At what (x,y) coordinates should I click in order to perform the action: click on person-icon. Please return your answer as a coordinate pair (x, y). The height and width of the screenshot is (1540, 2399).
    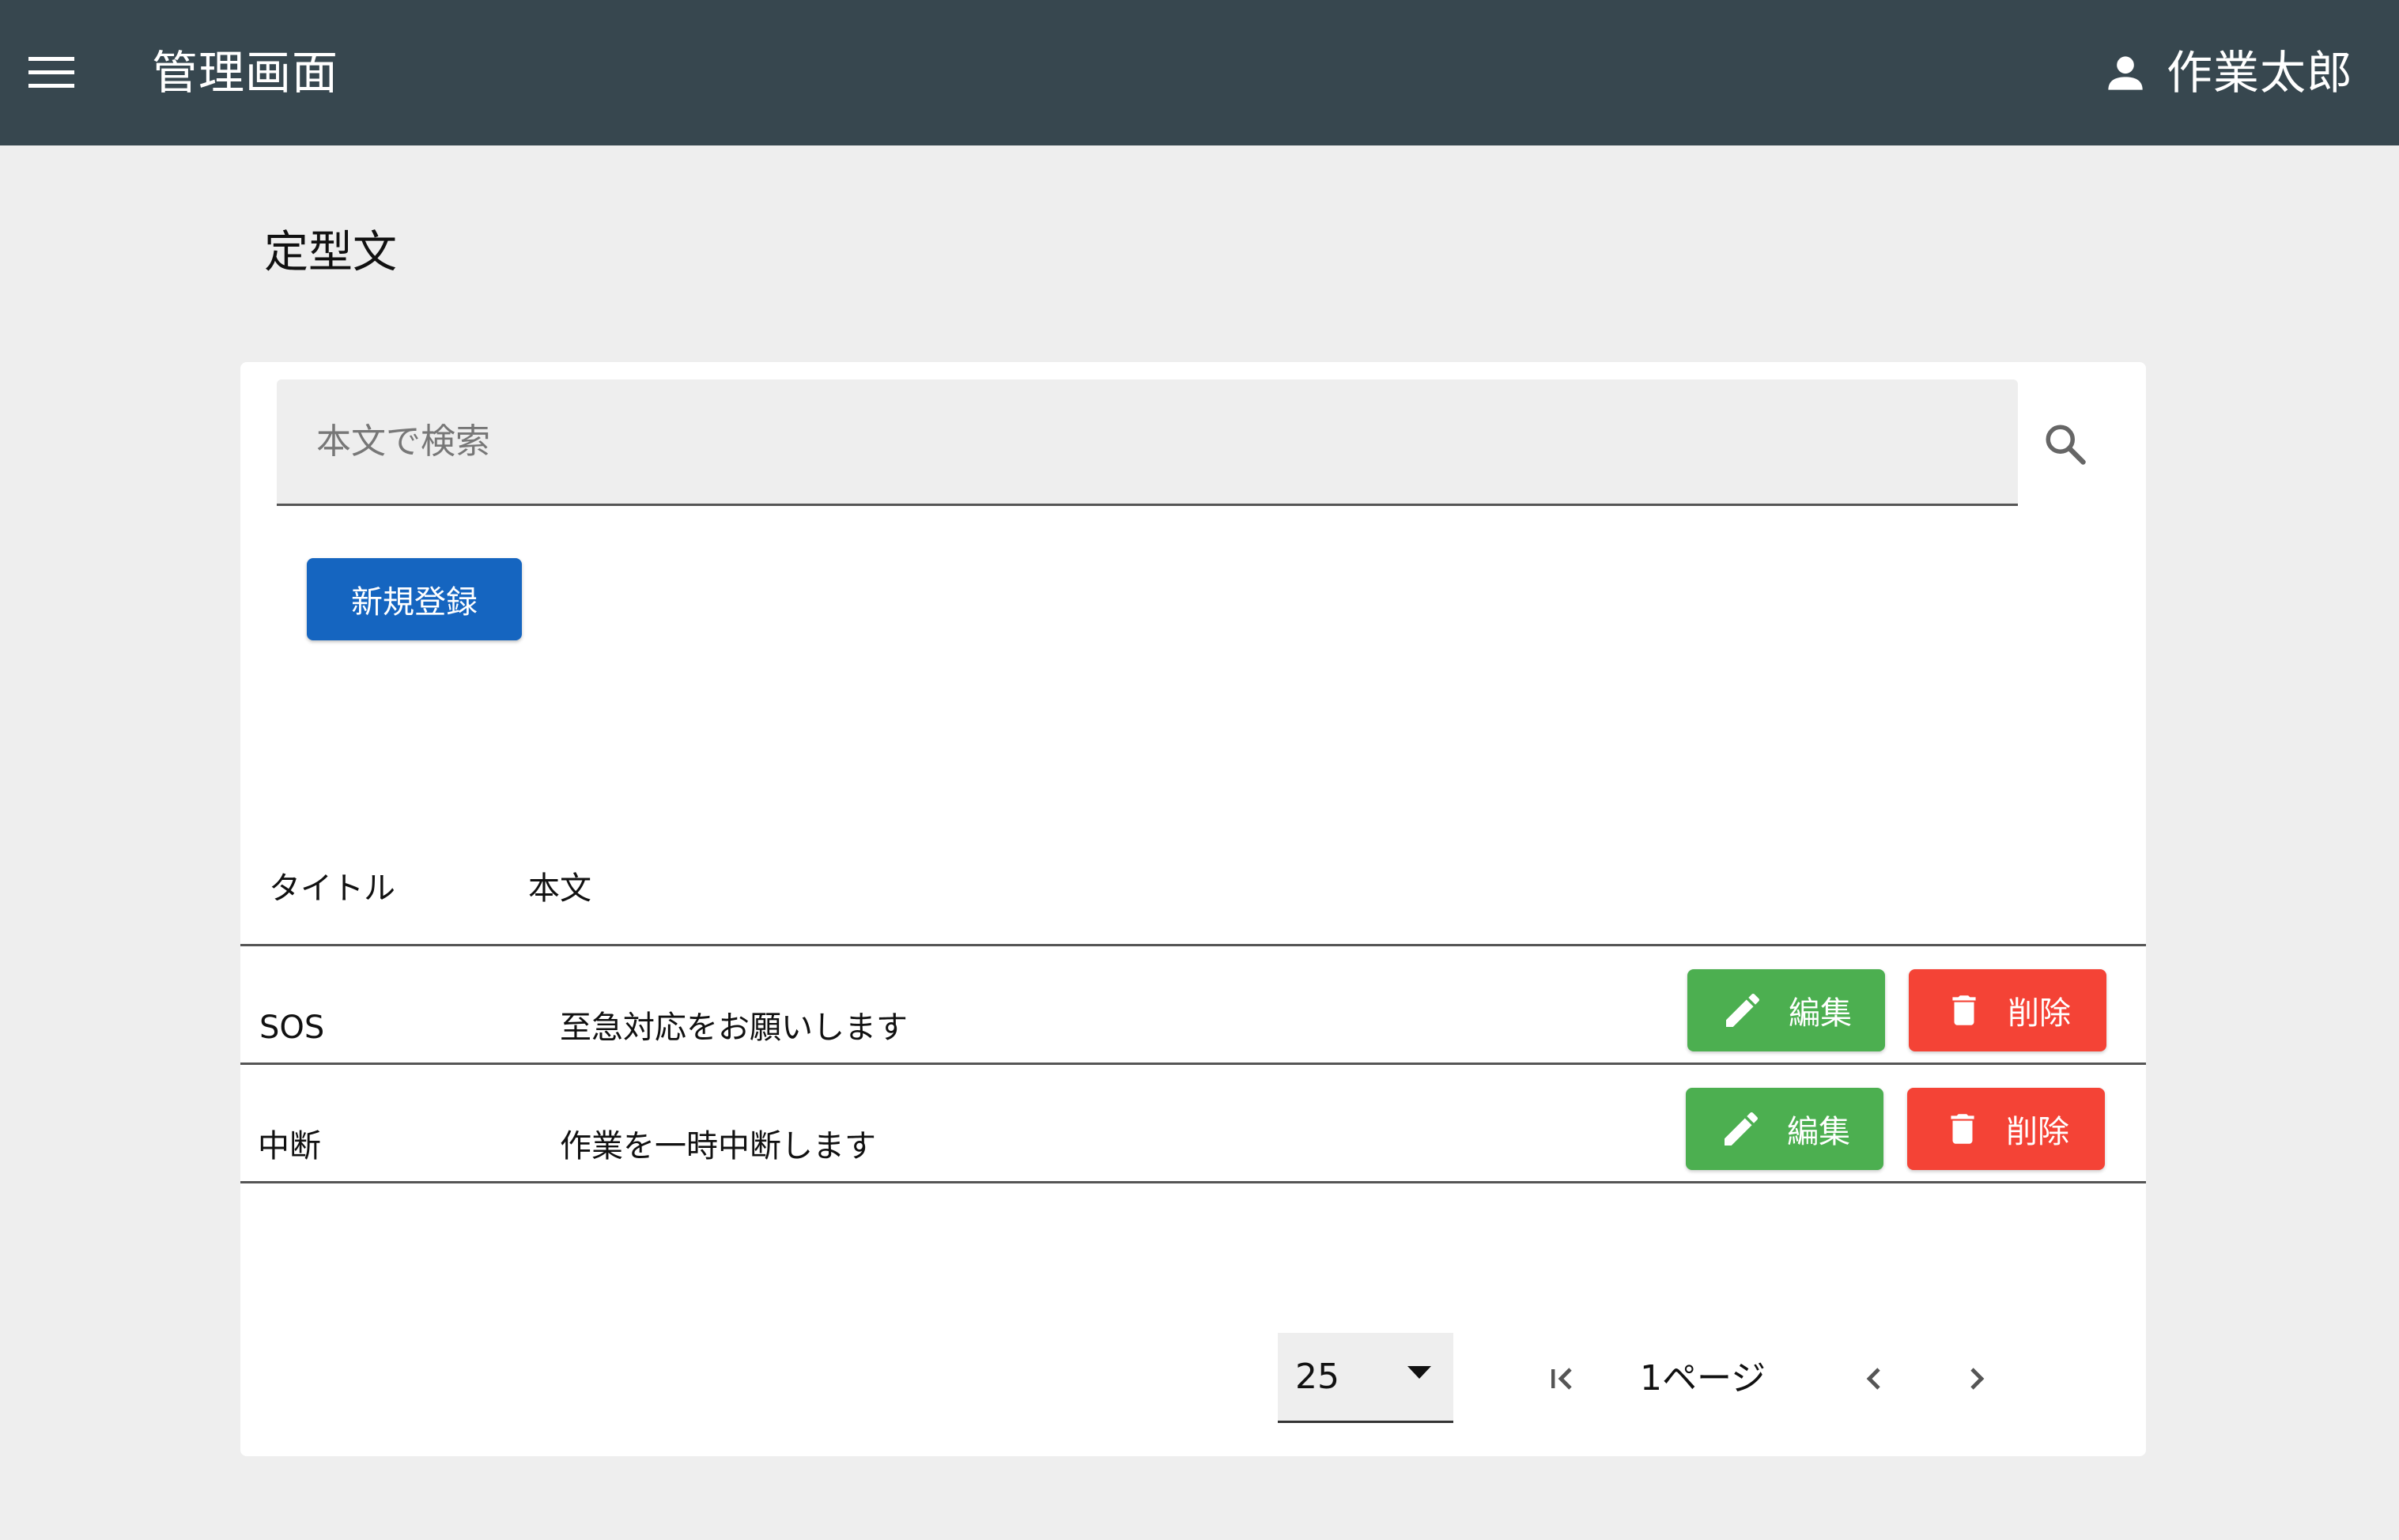
    Looking at the image, I should click on (2125, 73).